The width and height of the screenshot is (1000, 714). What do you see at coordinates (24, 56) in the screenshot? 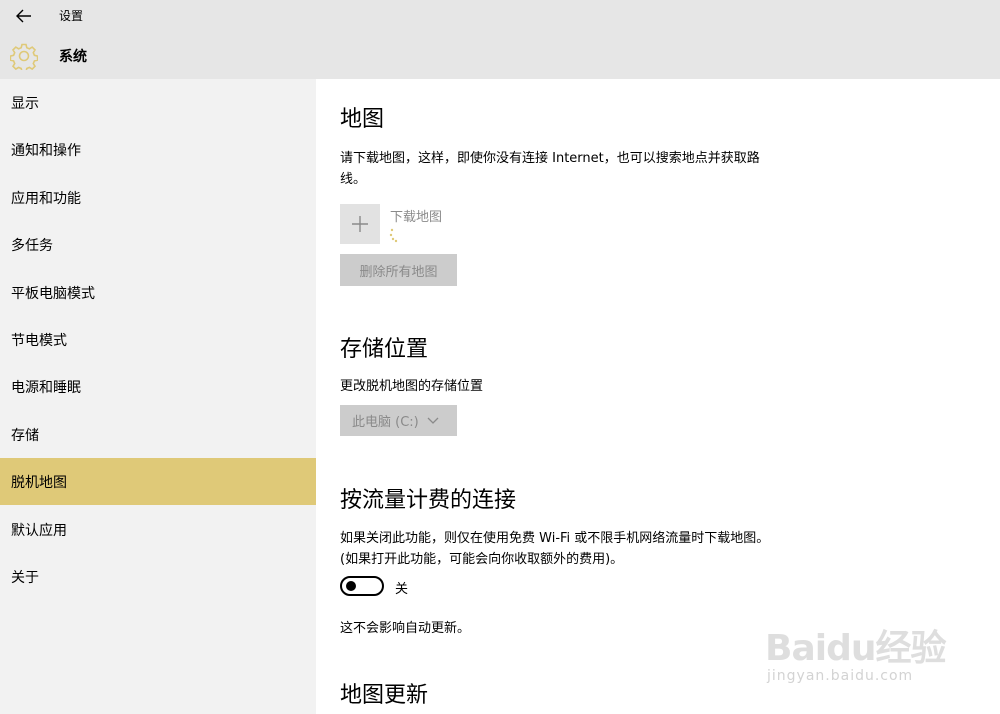
I see `gear-icon` at bounding box center [24, 56].